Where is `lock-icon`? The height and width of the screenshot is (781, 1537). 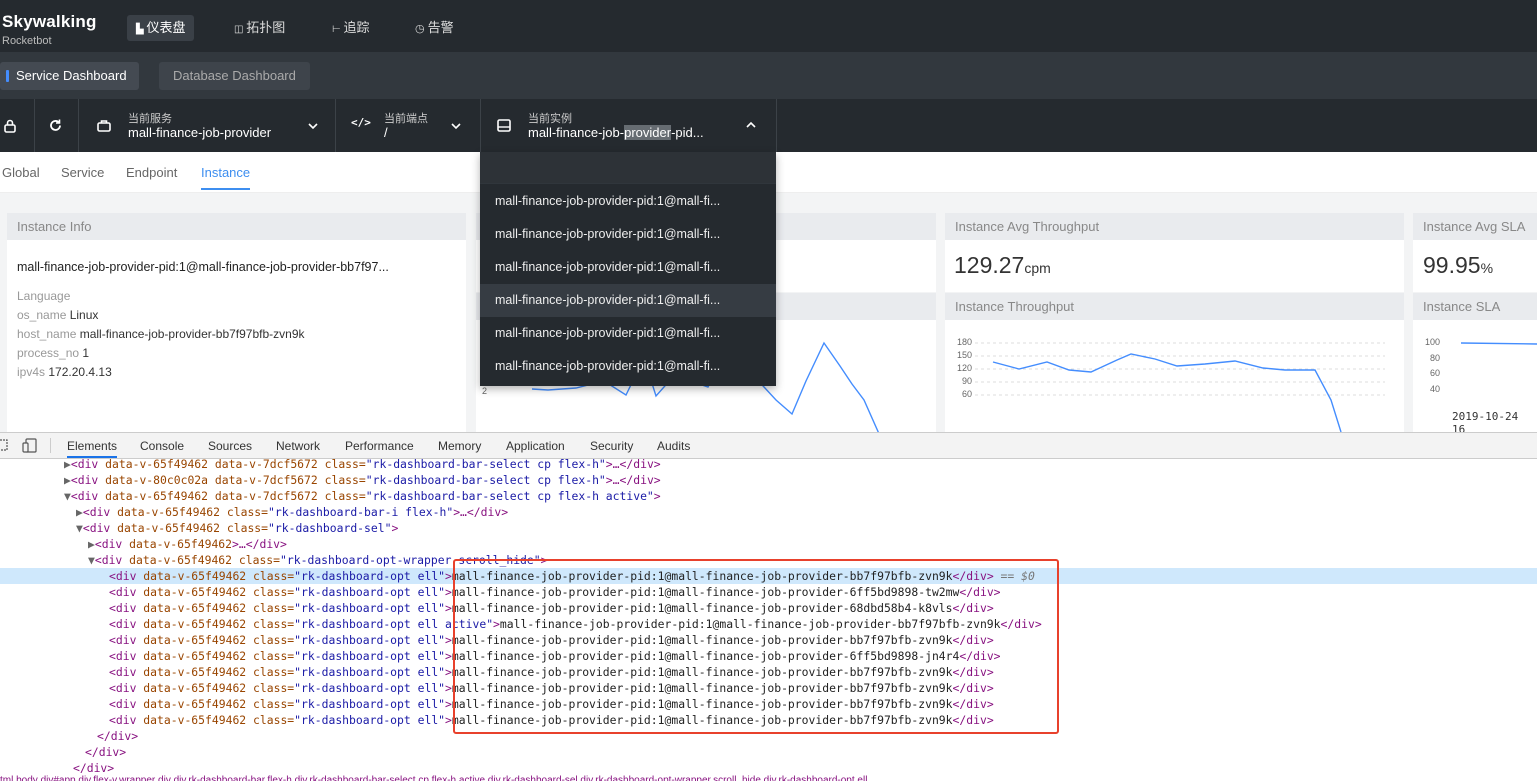
lock-icon is located at coordinates (10, 126).